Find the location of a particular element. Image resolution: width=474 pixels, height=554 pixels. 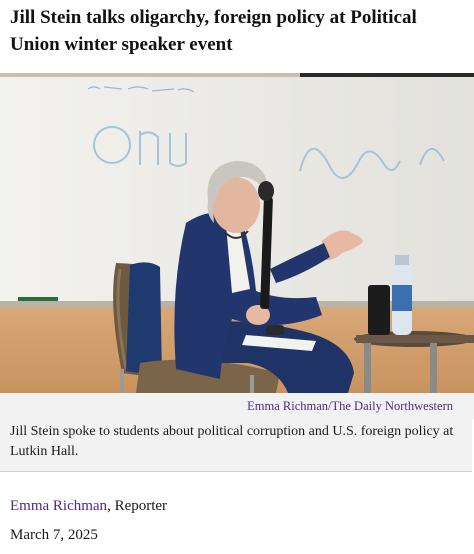

photo-credit-row: Emma Richman/The Daily Northwestern is located at coordinates (237, 406).